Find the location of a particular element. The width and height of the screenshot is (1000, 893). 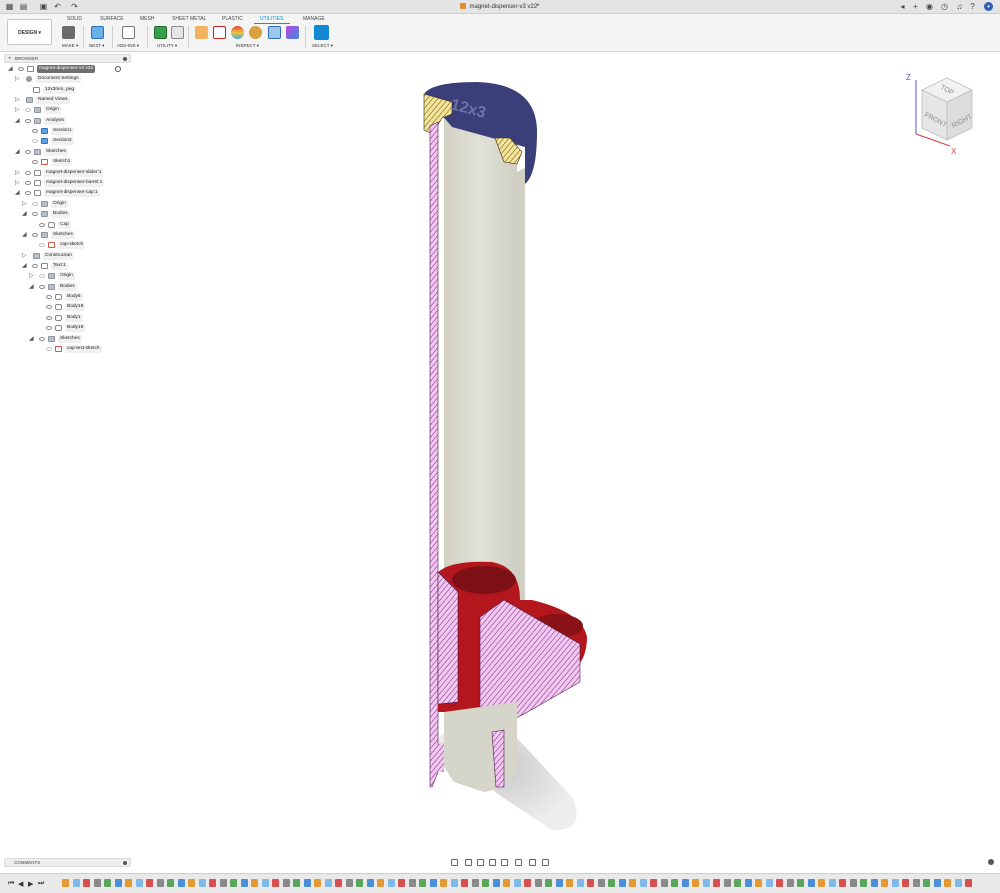

curvature-comb-icon is located at coordinates (237, 32).